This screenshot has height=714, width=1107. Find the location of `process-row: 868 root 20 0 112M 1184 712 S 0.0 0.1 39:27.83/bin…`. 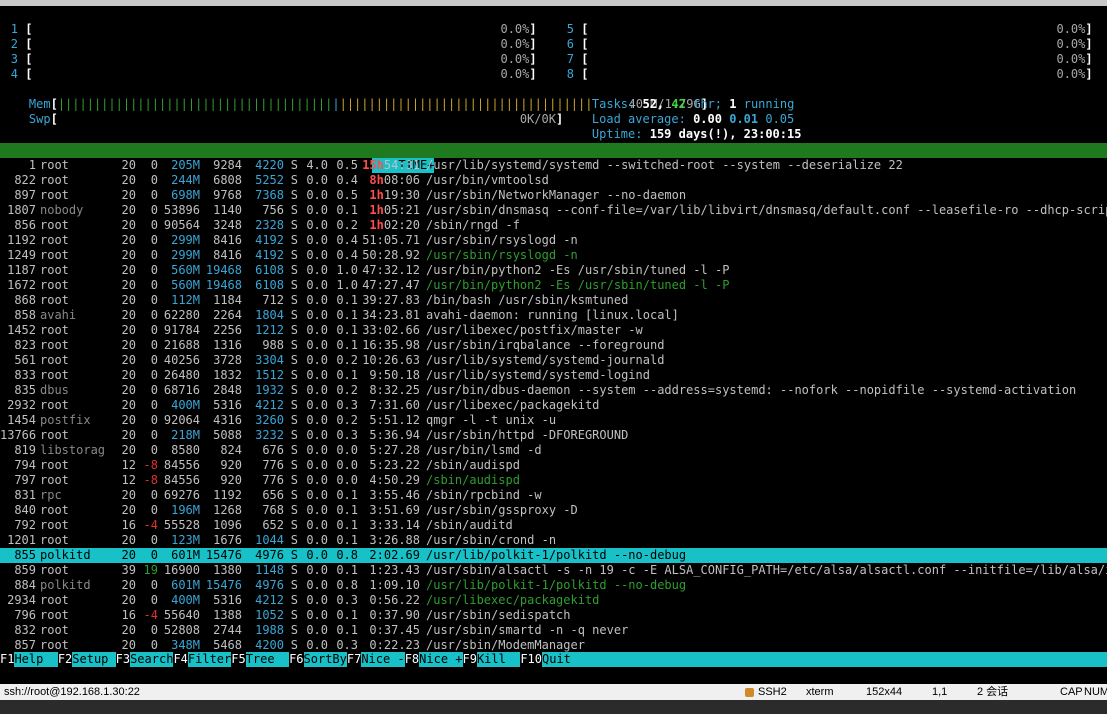

process-row: 868 root 20 0 112M 1184 712 S 0.0 0.1 39:27.83/bin… is located at coordinates (553, 300).